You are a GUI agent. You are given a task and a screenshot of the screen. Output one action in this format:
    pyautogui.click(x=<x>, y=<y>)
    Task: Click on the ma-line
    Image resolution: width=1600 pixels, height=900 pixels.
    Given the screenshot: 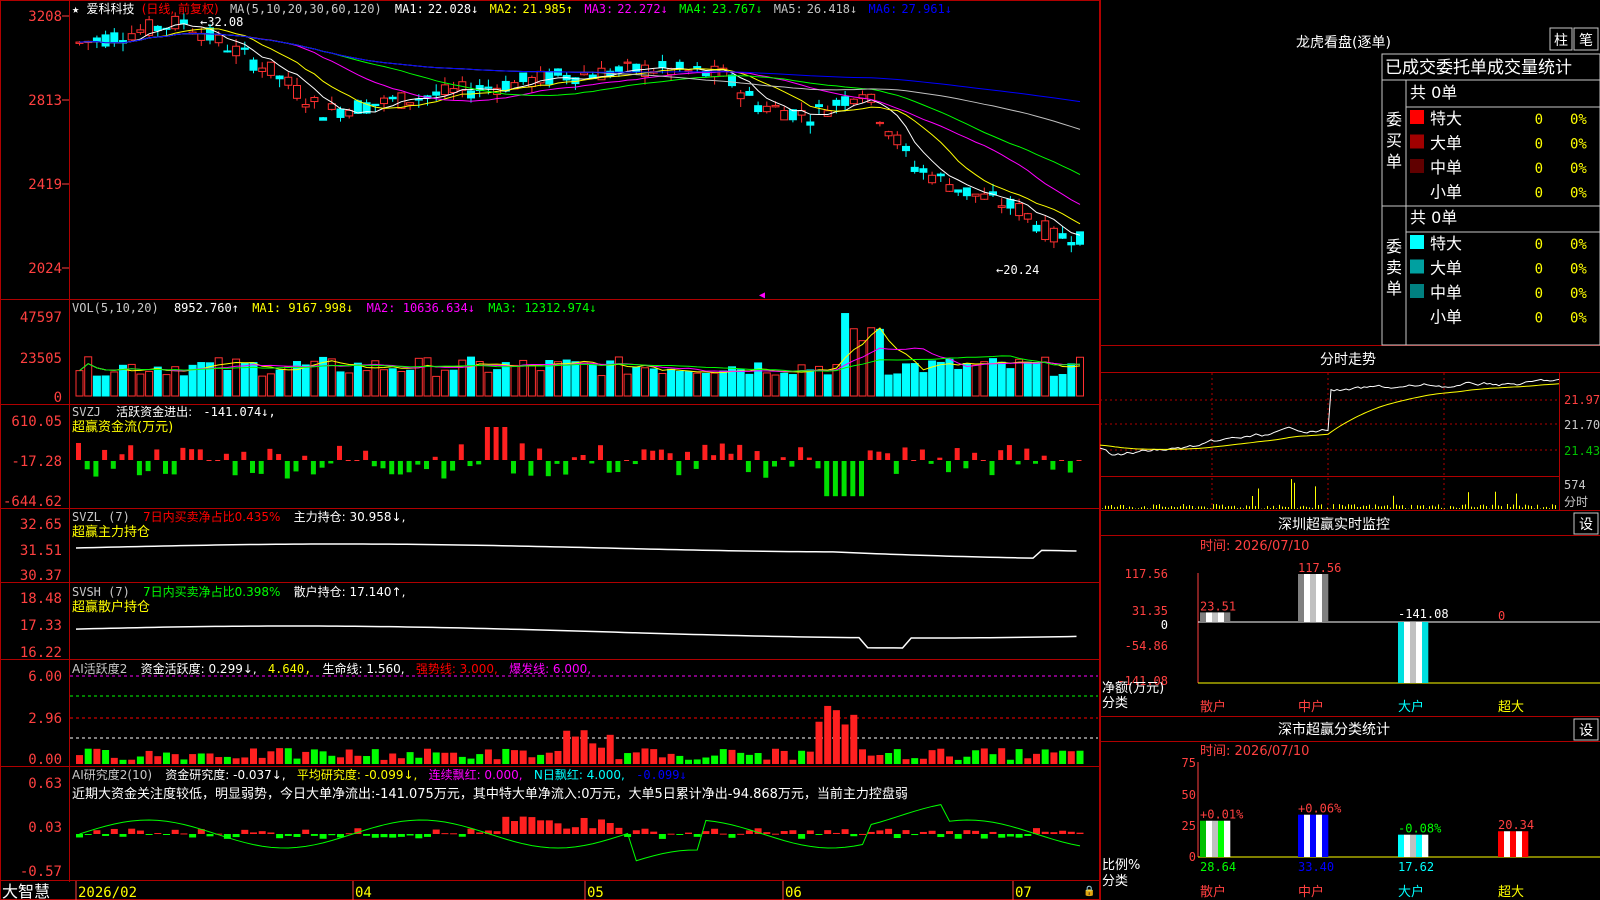 What is the action you would take?
    pyautogui.click(x=580, y=129)
    